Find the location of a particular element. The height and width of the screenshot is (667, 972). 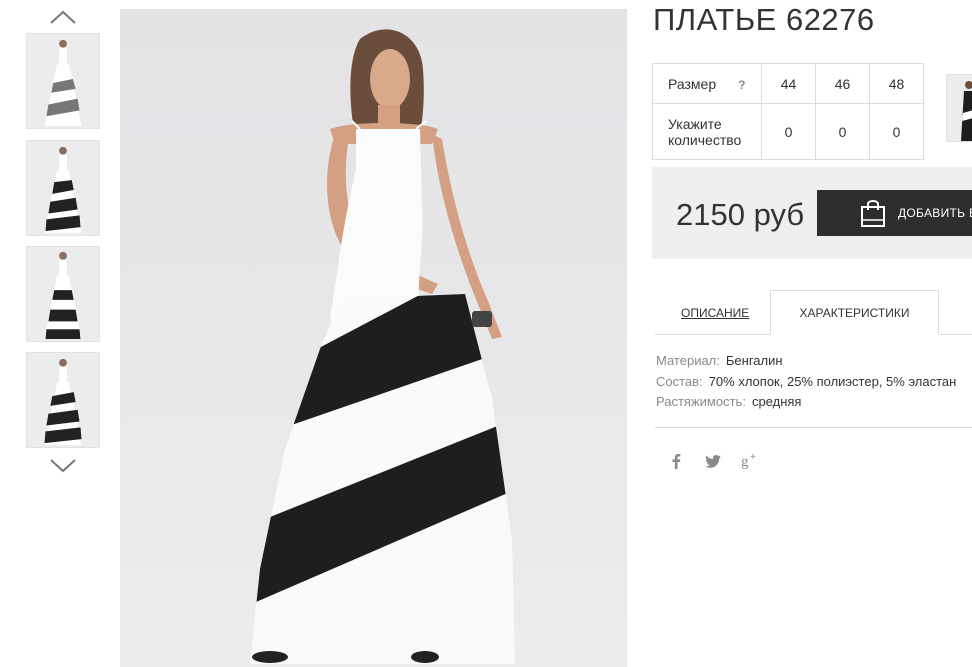

size-label: Размер is located at coordinates (692, 83).